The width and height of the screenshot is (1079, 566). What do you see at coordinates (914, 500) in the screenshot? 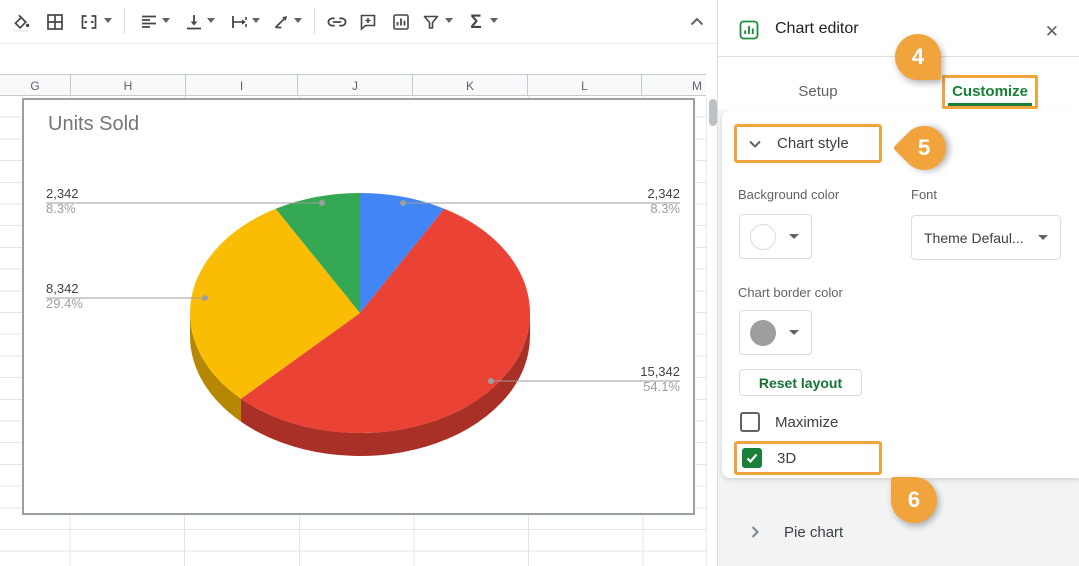
I see `annotation-badge-6: 6` at bounding box center [914, 500].